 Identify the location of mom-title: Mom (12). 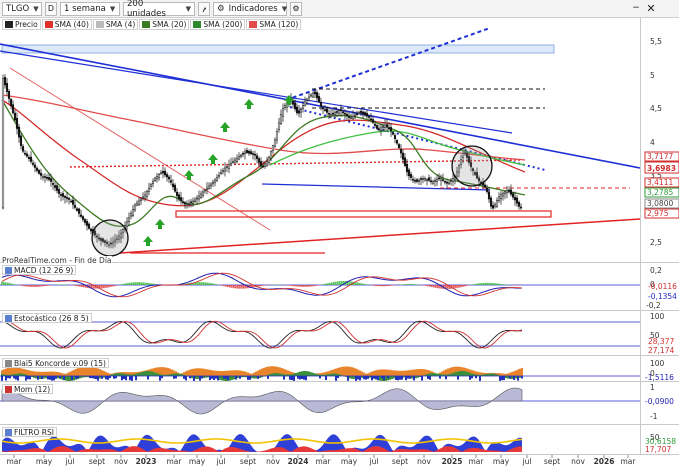
(28, 389).